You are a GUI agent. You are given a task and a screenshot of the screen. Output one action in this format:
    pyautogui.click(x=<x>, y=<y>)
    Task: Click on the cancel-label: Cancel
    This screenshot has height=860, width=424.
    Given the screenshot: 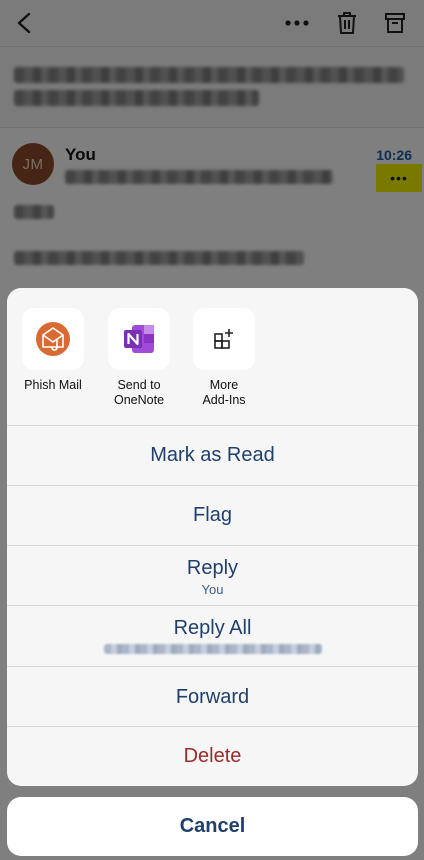 What is the action you would take?
    pyautogui.click(x=212, y=826)
    